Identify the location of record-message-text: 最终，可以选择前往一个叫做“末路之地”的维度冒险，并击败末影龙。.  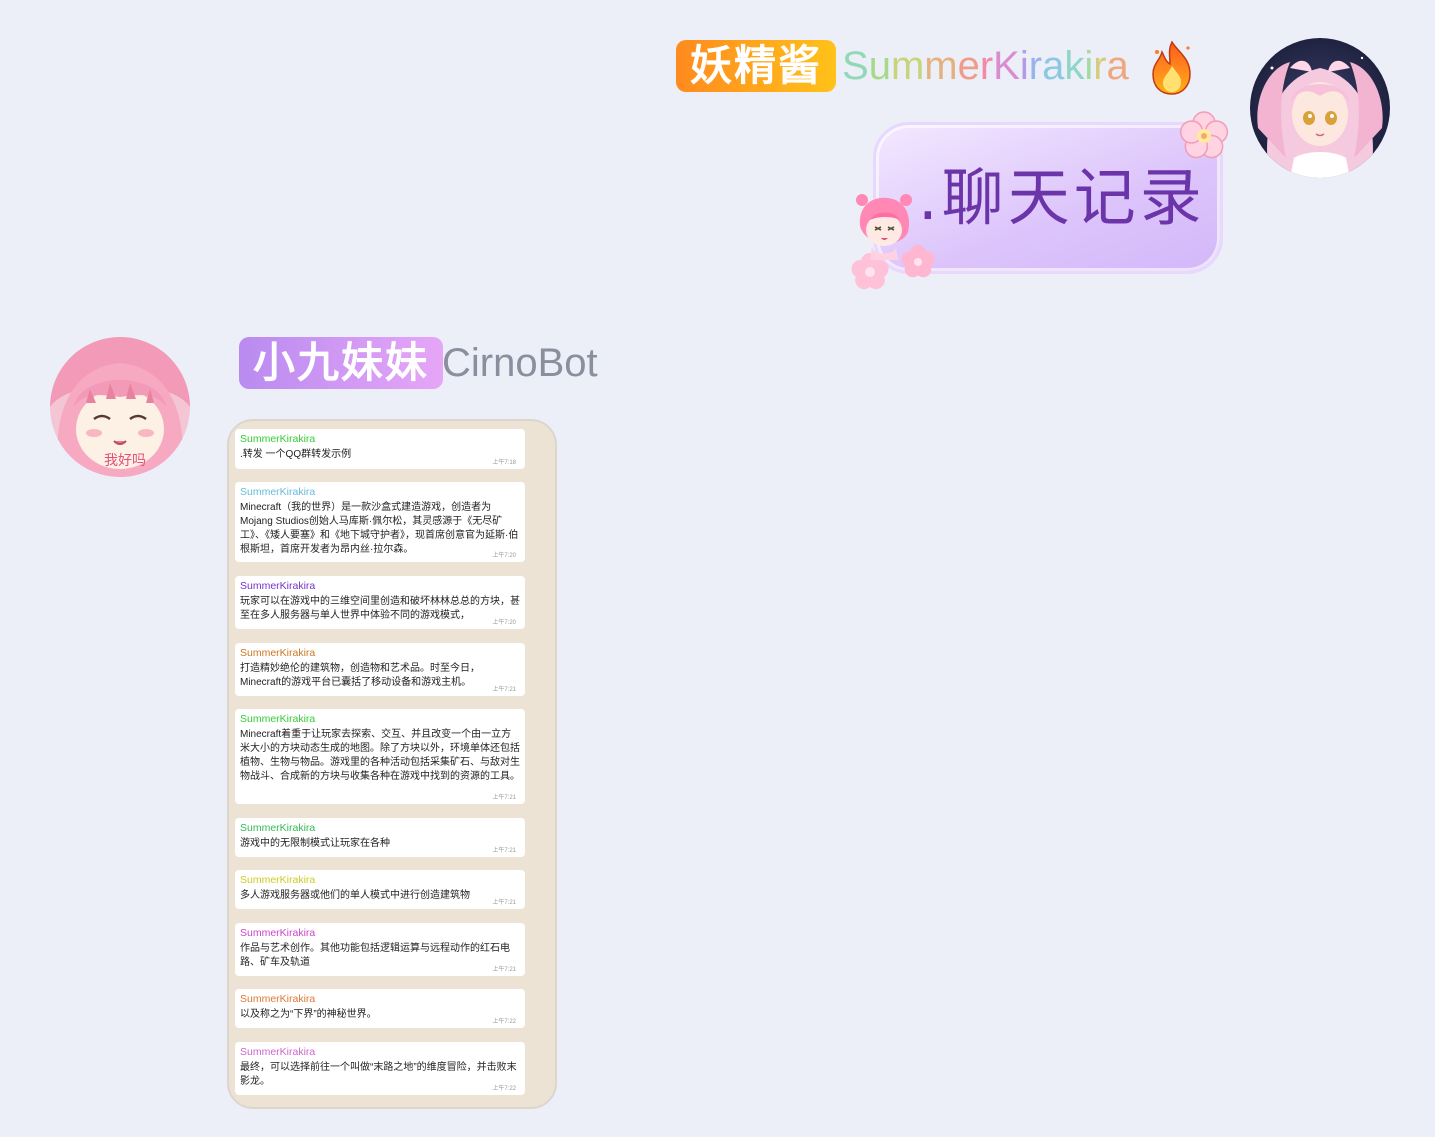
(378, 1074).